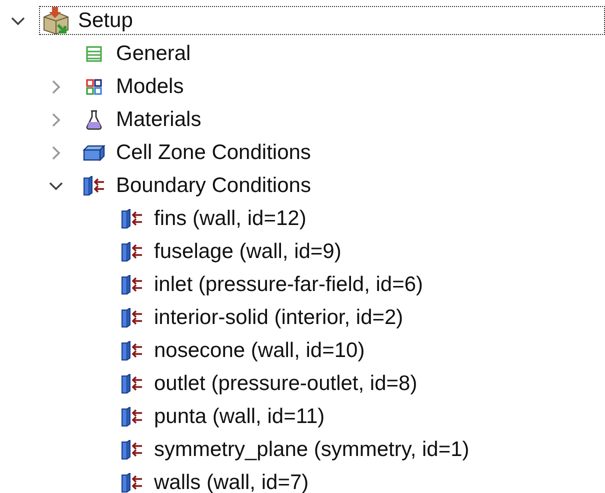 Image resolution: width=605 pixels, height=493 pixels. What do you see at coordinates (94, 87) in the screenshot?
I see `squares-icon` at bounding box center [94, 87].